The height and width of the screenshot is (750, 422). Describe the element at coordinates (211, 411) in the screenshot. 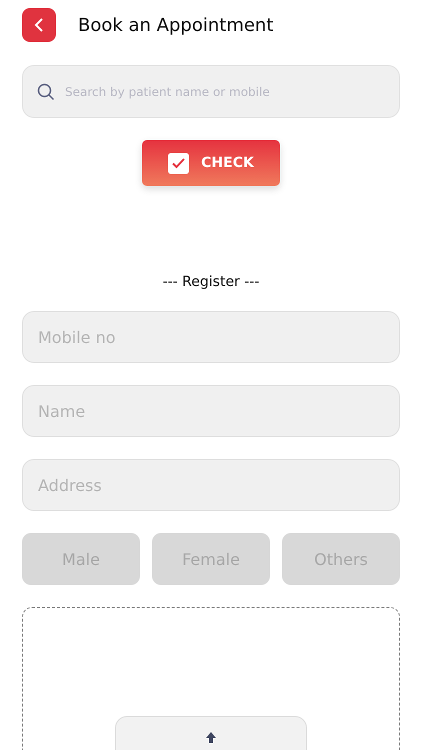

I see `input-field: Name` at that location.